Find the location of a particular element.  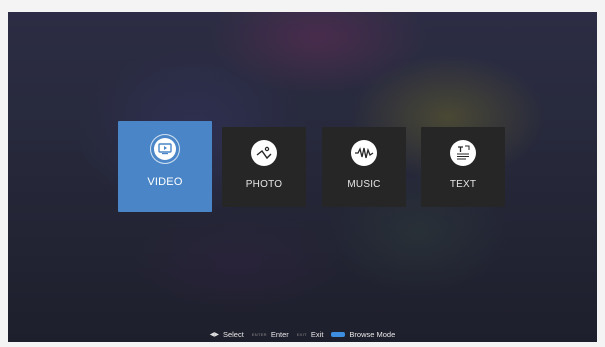

hint-label: Browse Mode is located at coordinates (372, 334).